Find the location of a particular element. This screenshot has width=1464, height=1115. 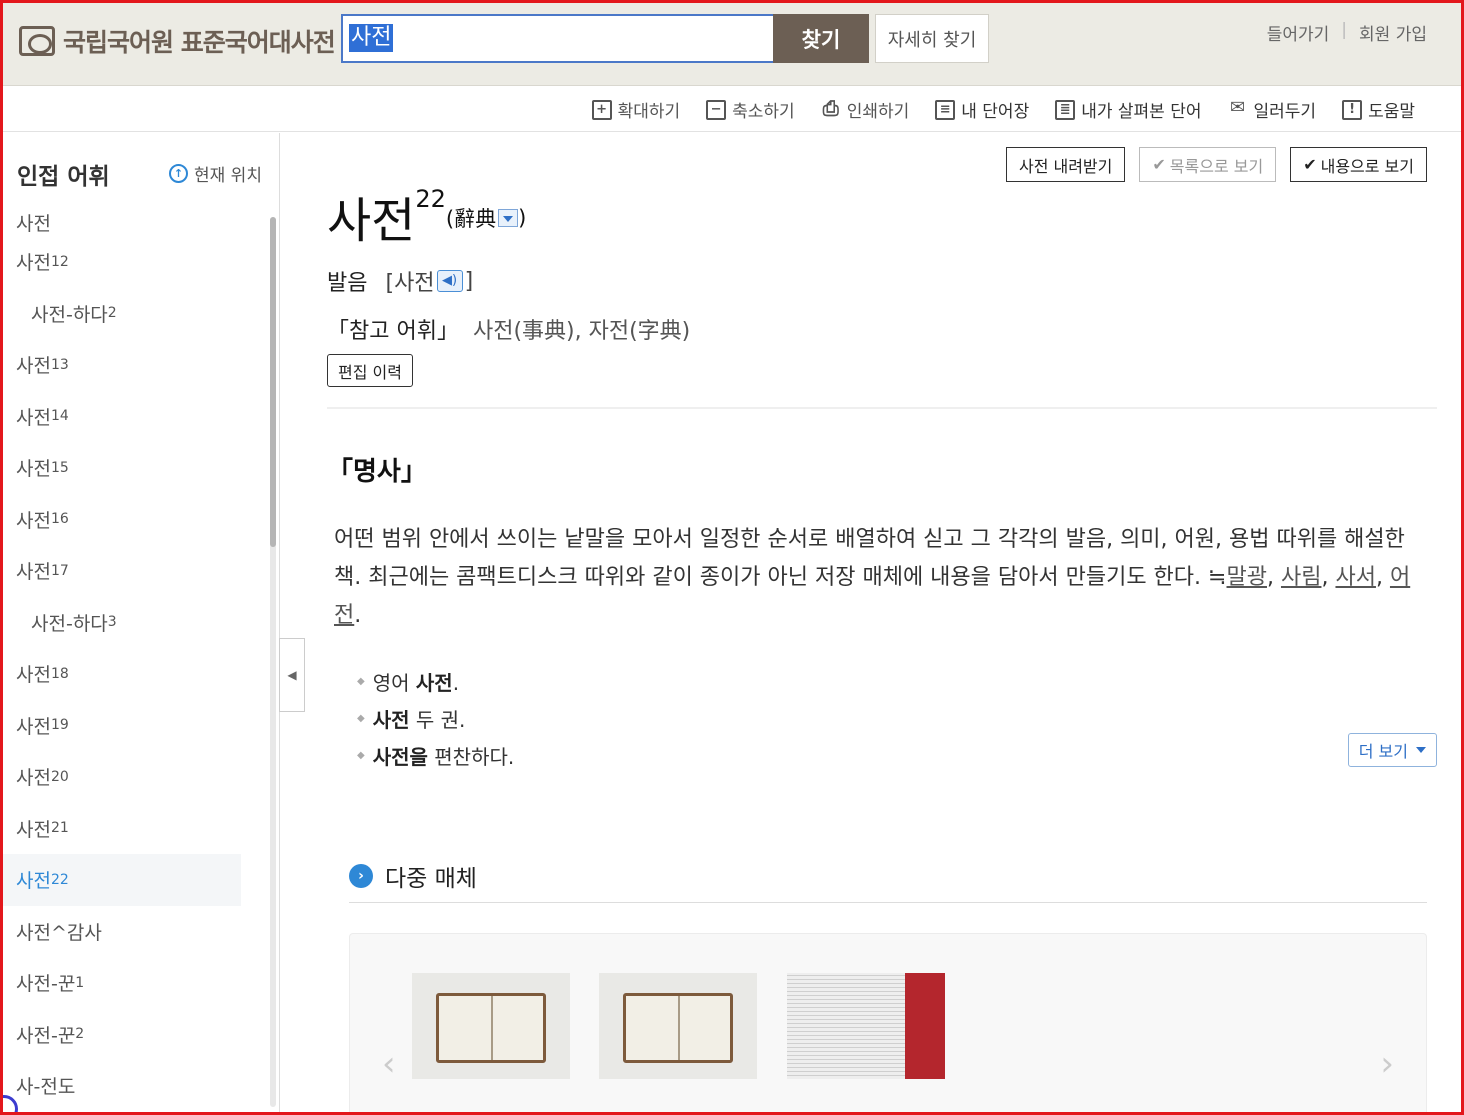

print-button: ⎙ 인쇄하기 is located at coordinates (865, 109).